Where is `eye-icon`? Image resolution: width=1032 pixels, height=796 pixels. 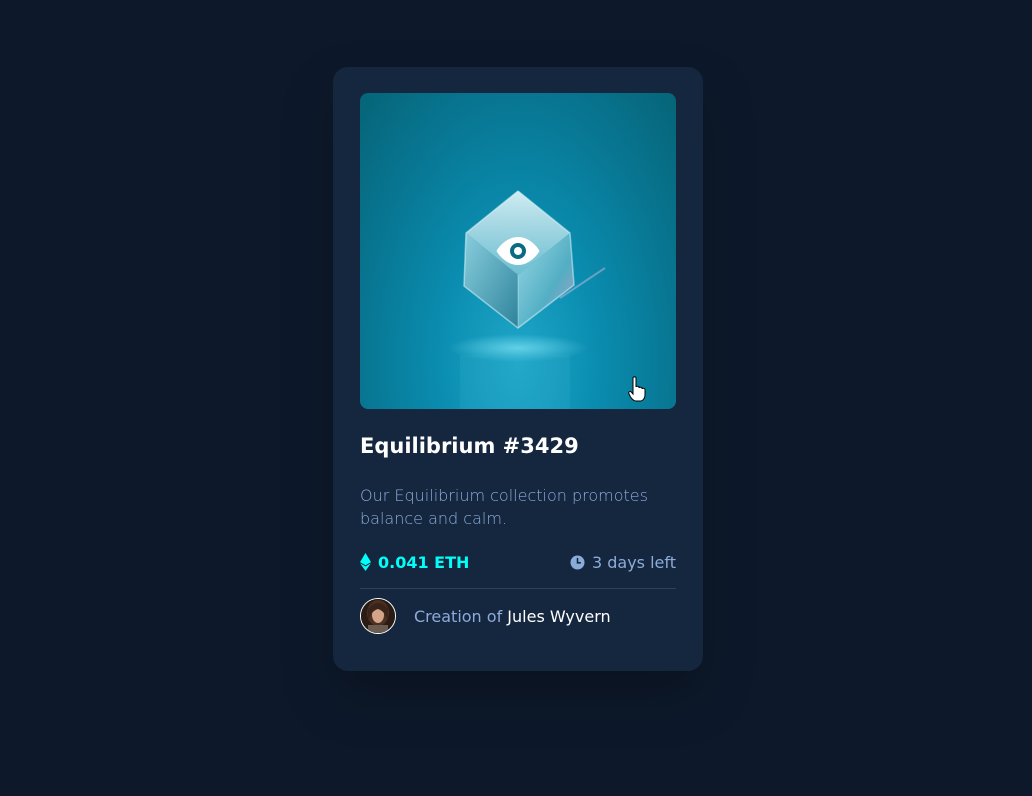 eye-icon is located at coordinates (518, 251).